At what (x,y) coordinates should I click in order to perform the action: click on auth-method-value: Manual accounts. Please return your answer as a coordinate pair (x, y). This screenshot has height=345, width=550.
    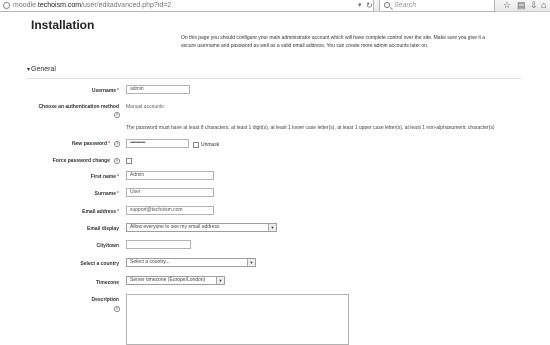
    Looking at the image, I should click on (145, 107).